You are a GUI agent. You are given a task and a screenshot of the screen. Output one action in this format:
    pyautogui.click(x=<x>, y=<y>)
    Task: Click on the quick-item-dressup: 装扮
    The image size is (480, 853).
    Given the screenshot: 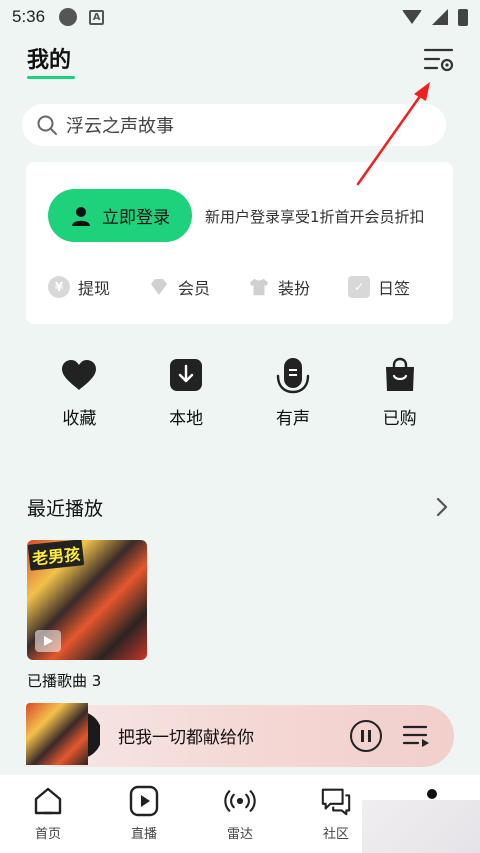 What is the action you would take?
    pyautogui.click(x=298, y=287)
    